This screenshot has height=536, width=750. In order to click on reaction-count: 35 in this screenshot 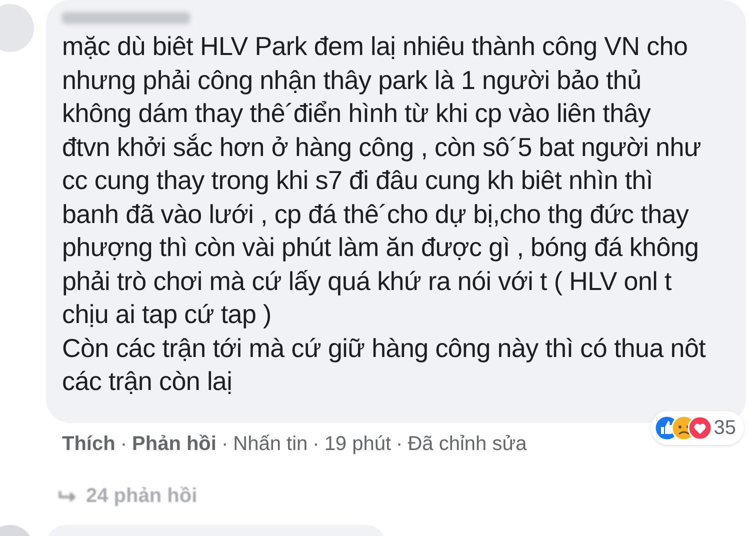, I will do `click(725, 428)`.